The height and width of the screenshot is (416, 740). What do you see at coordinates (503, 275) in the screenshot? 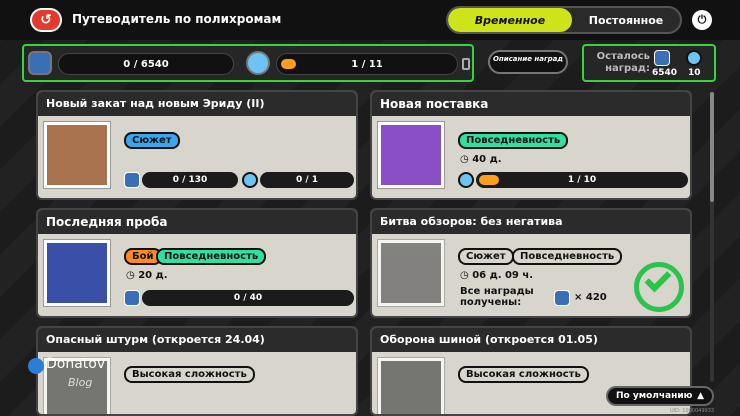
I see `timer-value: 06 д. 09 ч.` at bounding box center [503, 275].